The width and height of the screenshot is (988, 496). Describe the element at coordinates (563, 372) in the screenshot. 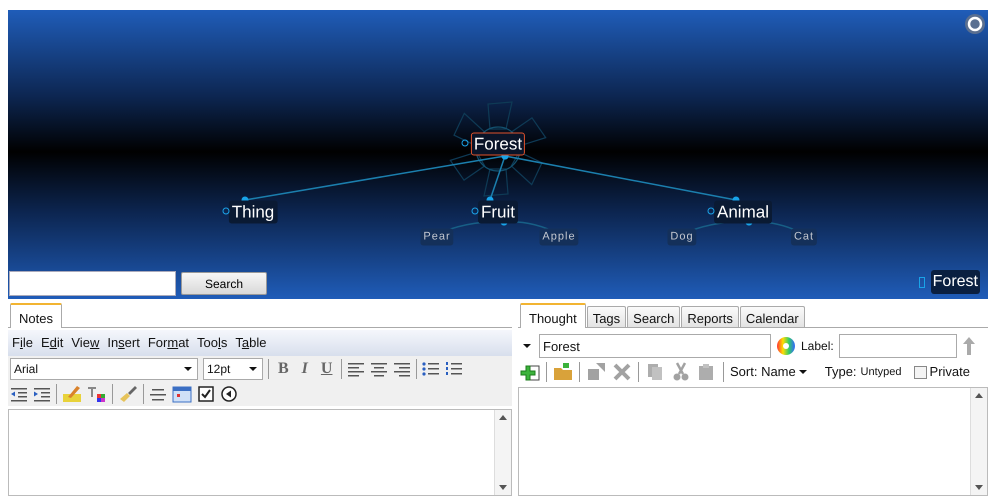

I see `folder-icon` at that location.